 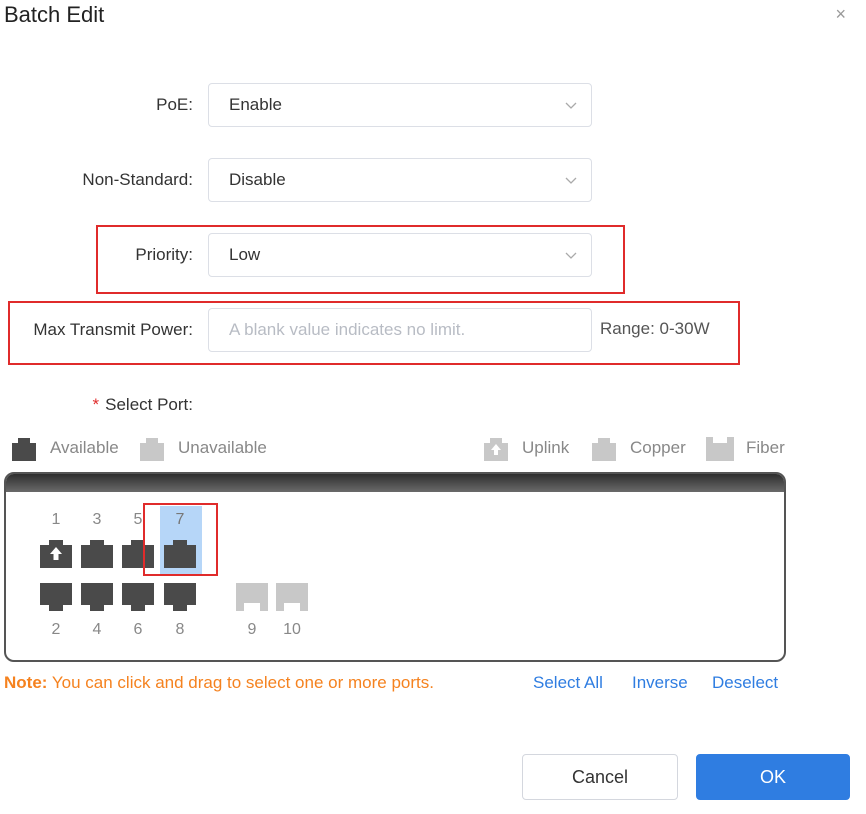 I want to click on available-port-icon, so click(x=24, y=449).